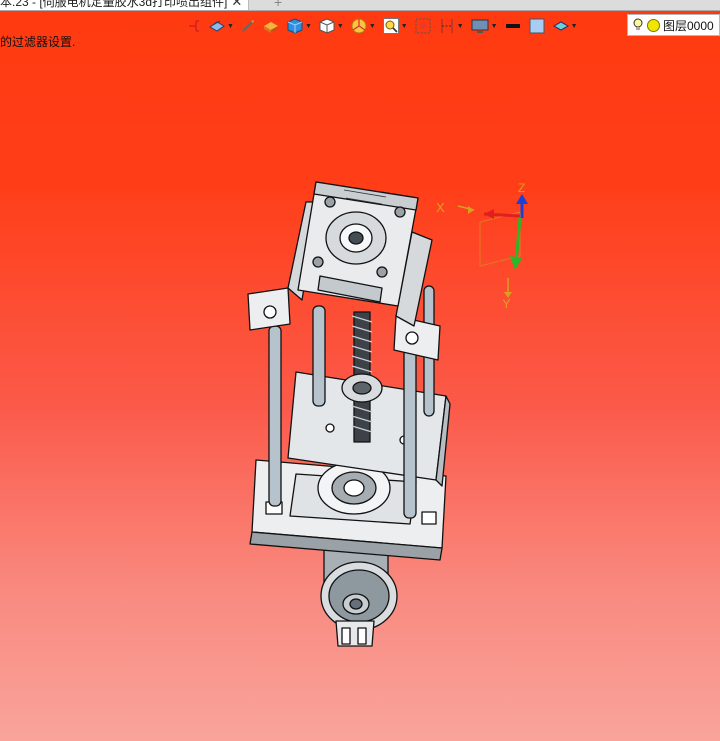  Describe the element at coordinates (423, 26) in the screenshot. I see `zoom-window-icon` at that location.